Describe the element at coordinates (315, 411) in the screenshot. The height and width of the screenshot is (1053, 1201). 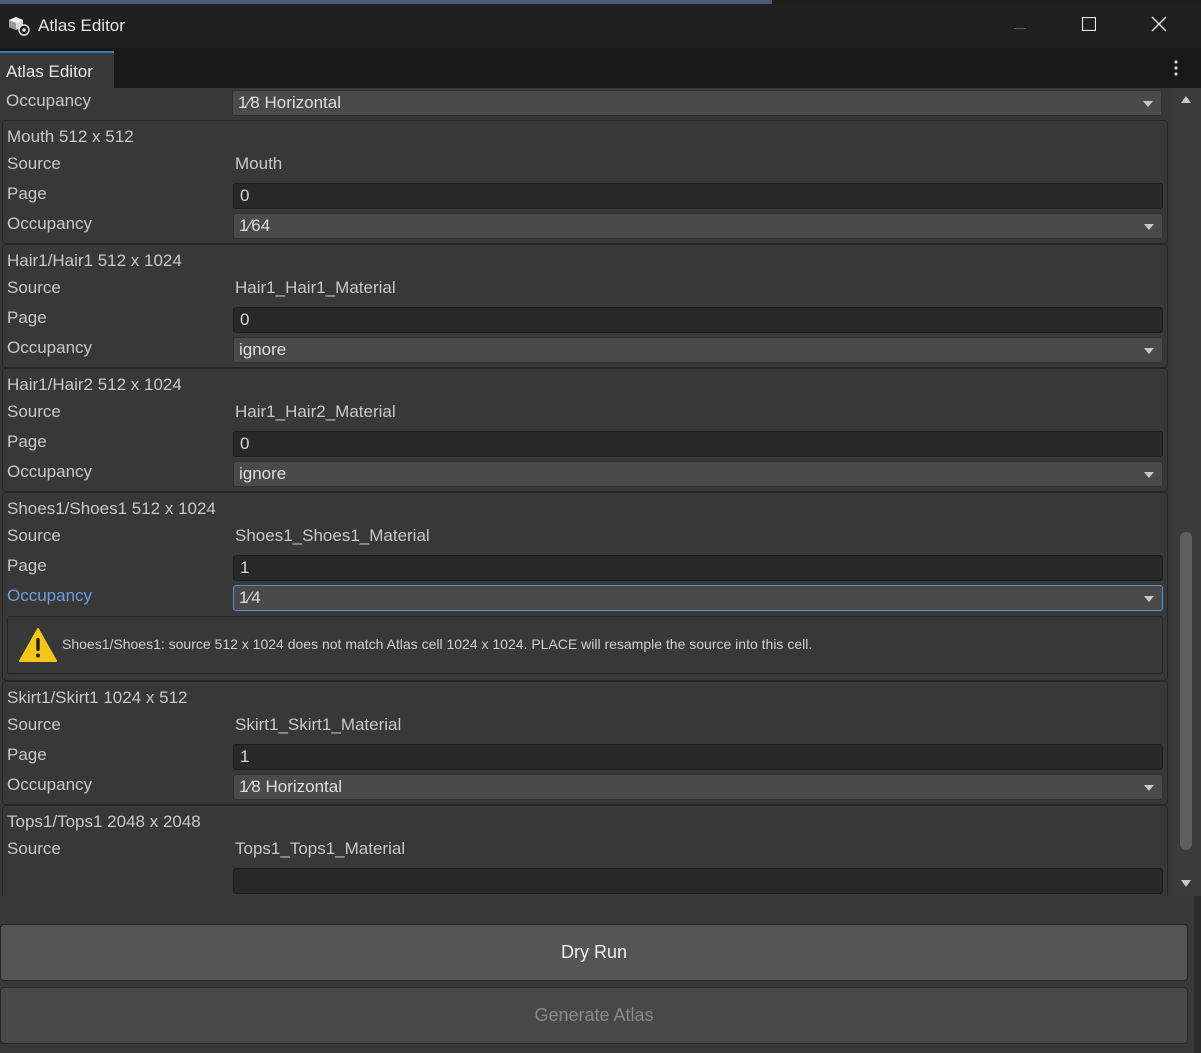
I see `source-value: Hair1_Hair2_Material` at that location.